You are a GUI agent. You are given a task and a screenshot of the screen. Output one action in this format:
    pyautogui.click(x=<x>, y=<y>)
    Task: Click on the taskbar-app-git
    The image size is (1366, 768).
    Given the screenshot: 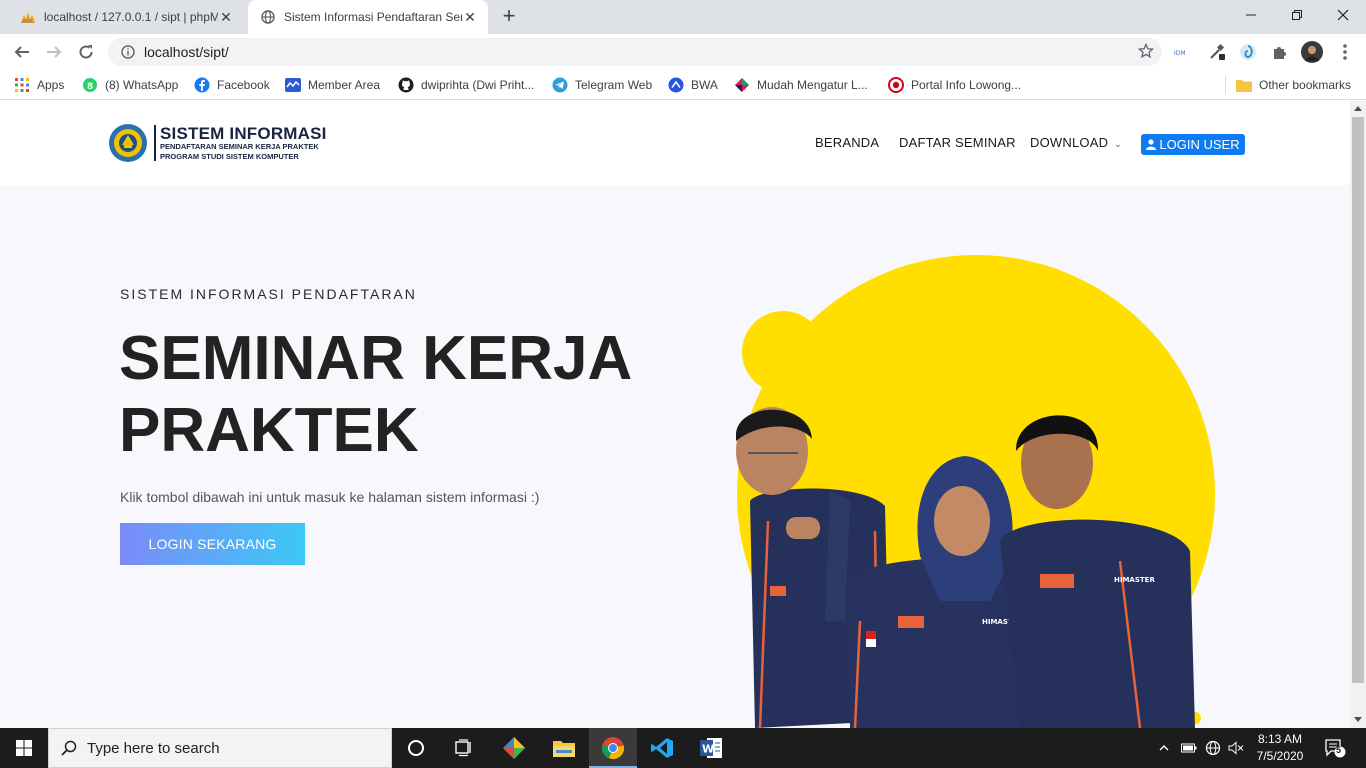 What is the action you would take?
    pyautogui.click(x=514, y=748)
    